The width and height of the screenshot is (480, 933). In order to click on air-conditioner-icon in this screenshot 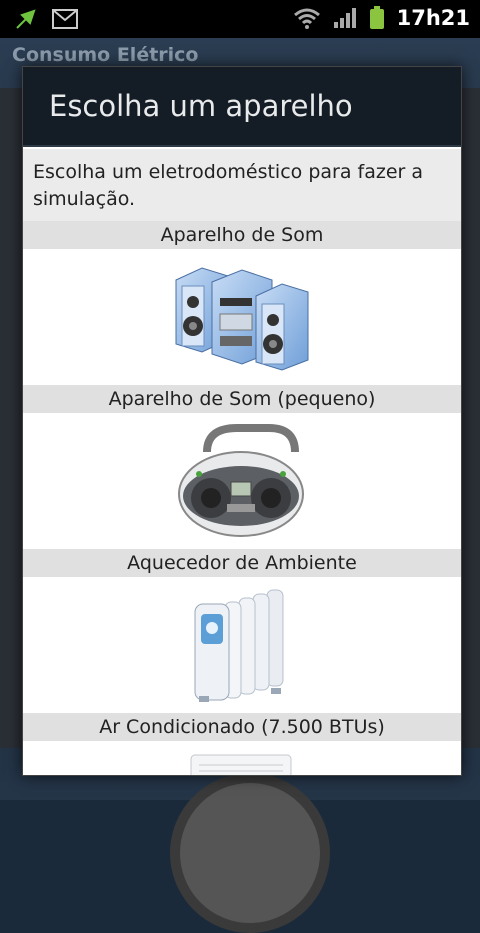, I will do `click(241, 764)`.